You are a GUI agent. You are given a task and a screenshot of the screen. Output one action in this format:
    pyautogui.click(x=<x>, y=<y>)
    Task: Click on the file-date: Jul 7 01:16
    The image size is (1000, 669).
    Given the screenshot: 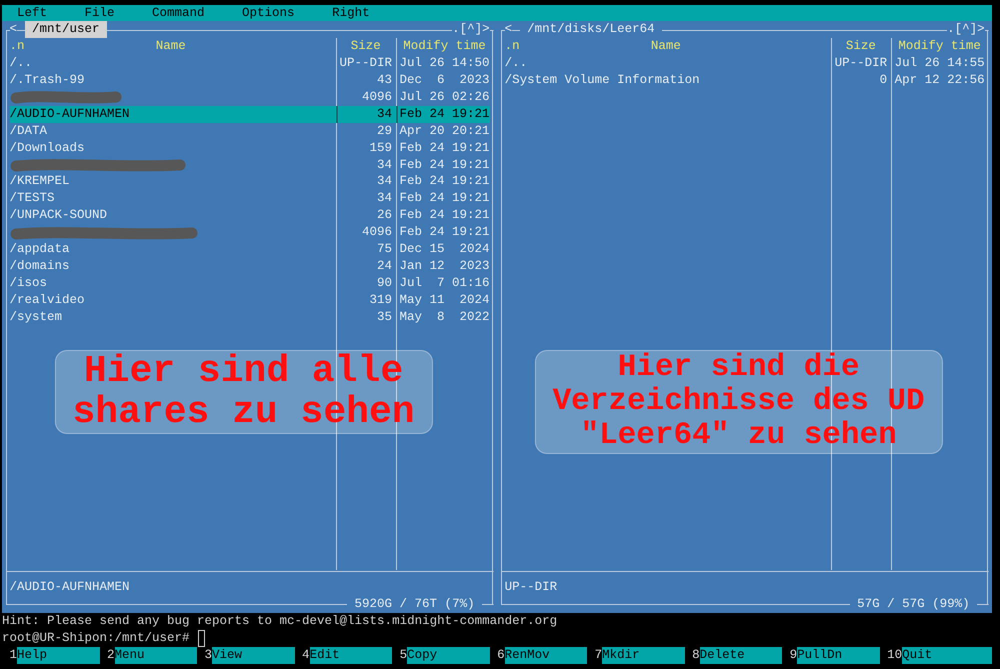 What is the action you would take?
    pyautogui.click(x=445, y=283)
    